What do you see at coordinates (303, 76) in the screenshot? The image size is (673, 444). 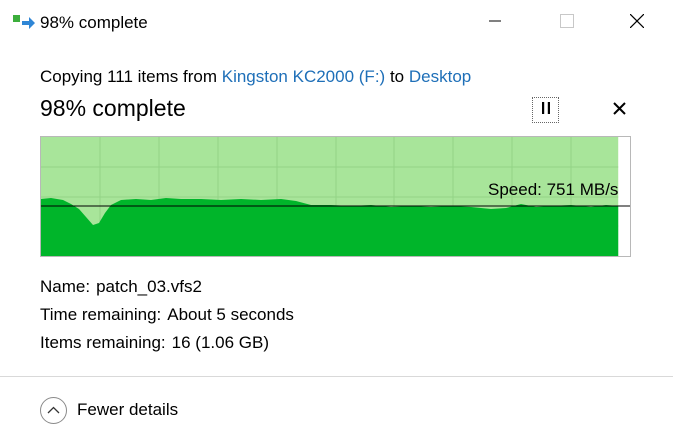 I see `source-link: Kingston KC2000 (F:)` at bounding box center [303, 76].